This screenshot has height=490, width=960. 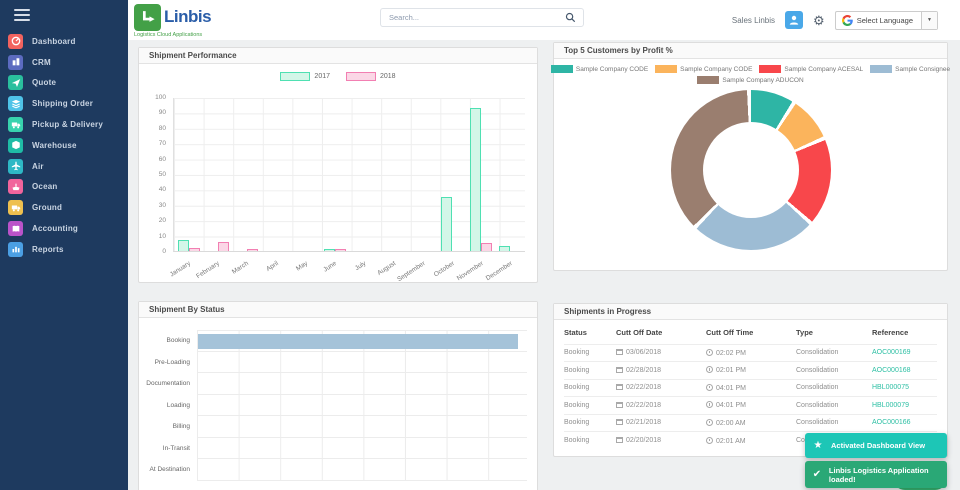 What do you see at coordinates (910, 69) in the screenshot?
I see `donut-legend-item: Sample Consignee` at bounding box center [910, 69].